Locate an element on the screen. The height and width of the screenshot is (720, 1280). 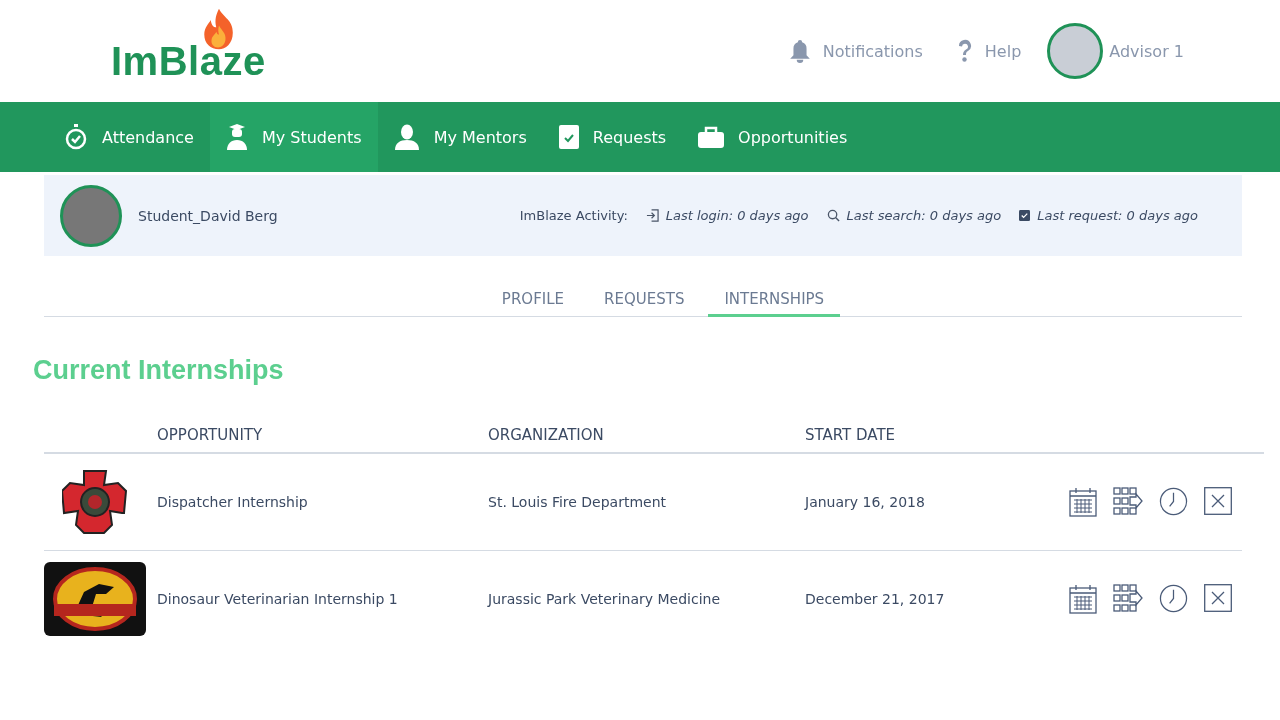
question-mark-icon is located at coordinates (964, 51).